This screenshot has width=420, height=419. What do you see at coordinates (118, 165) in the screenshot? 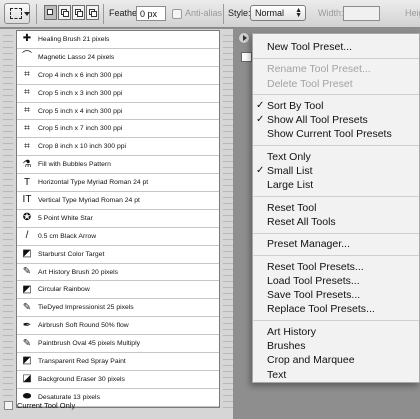
I see `list-item: ⚗ Fill with Bubbles Pattern` at bounding box center [118, 165].